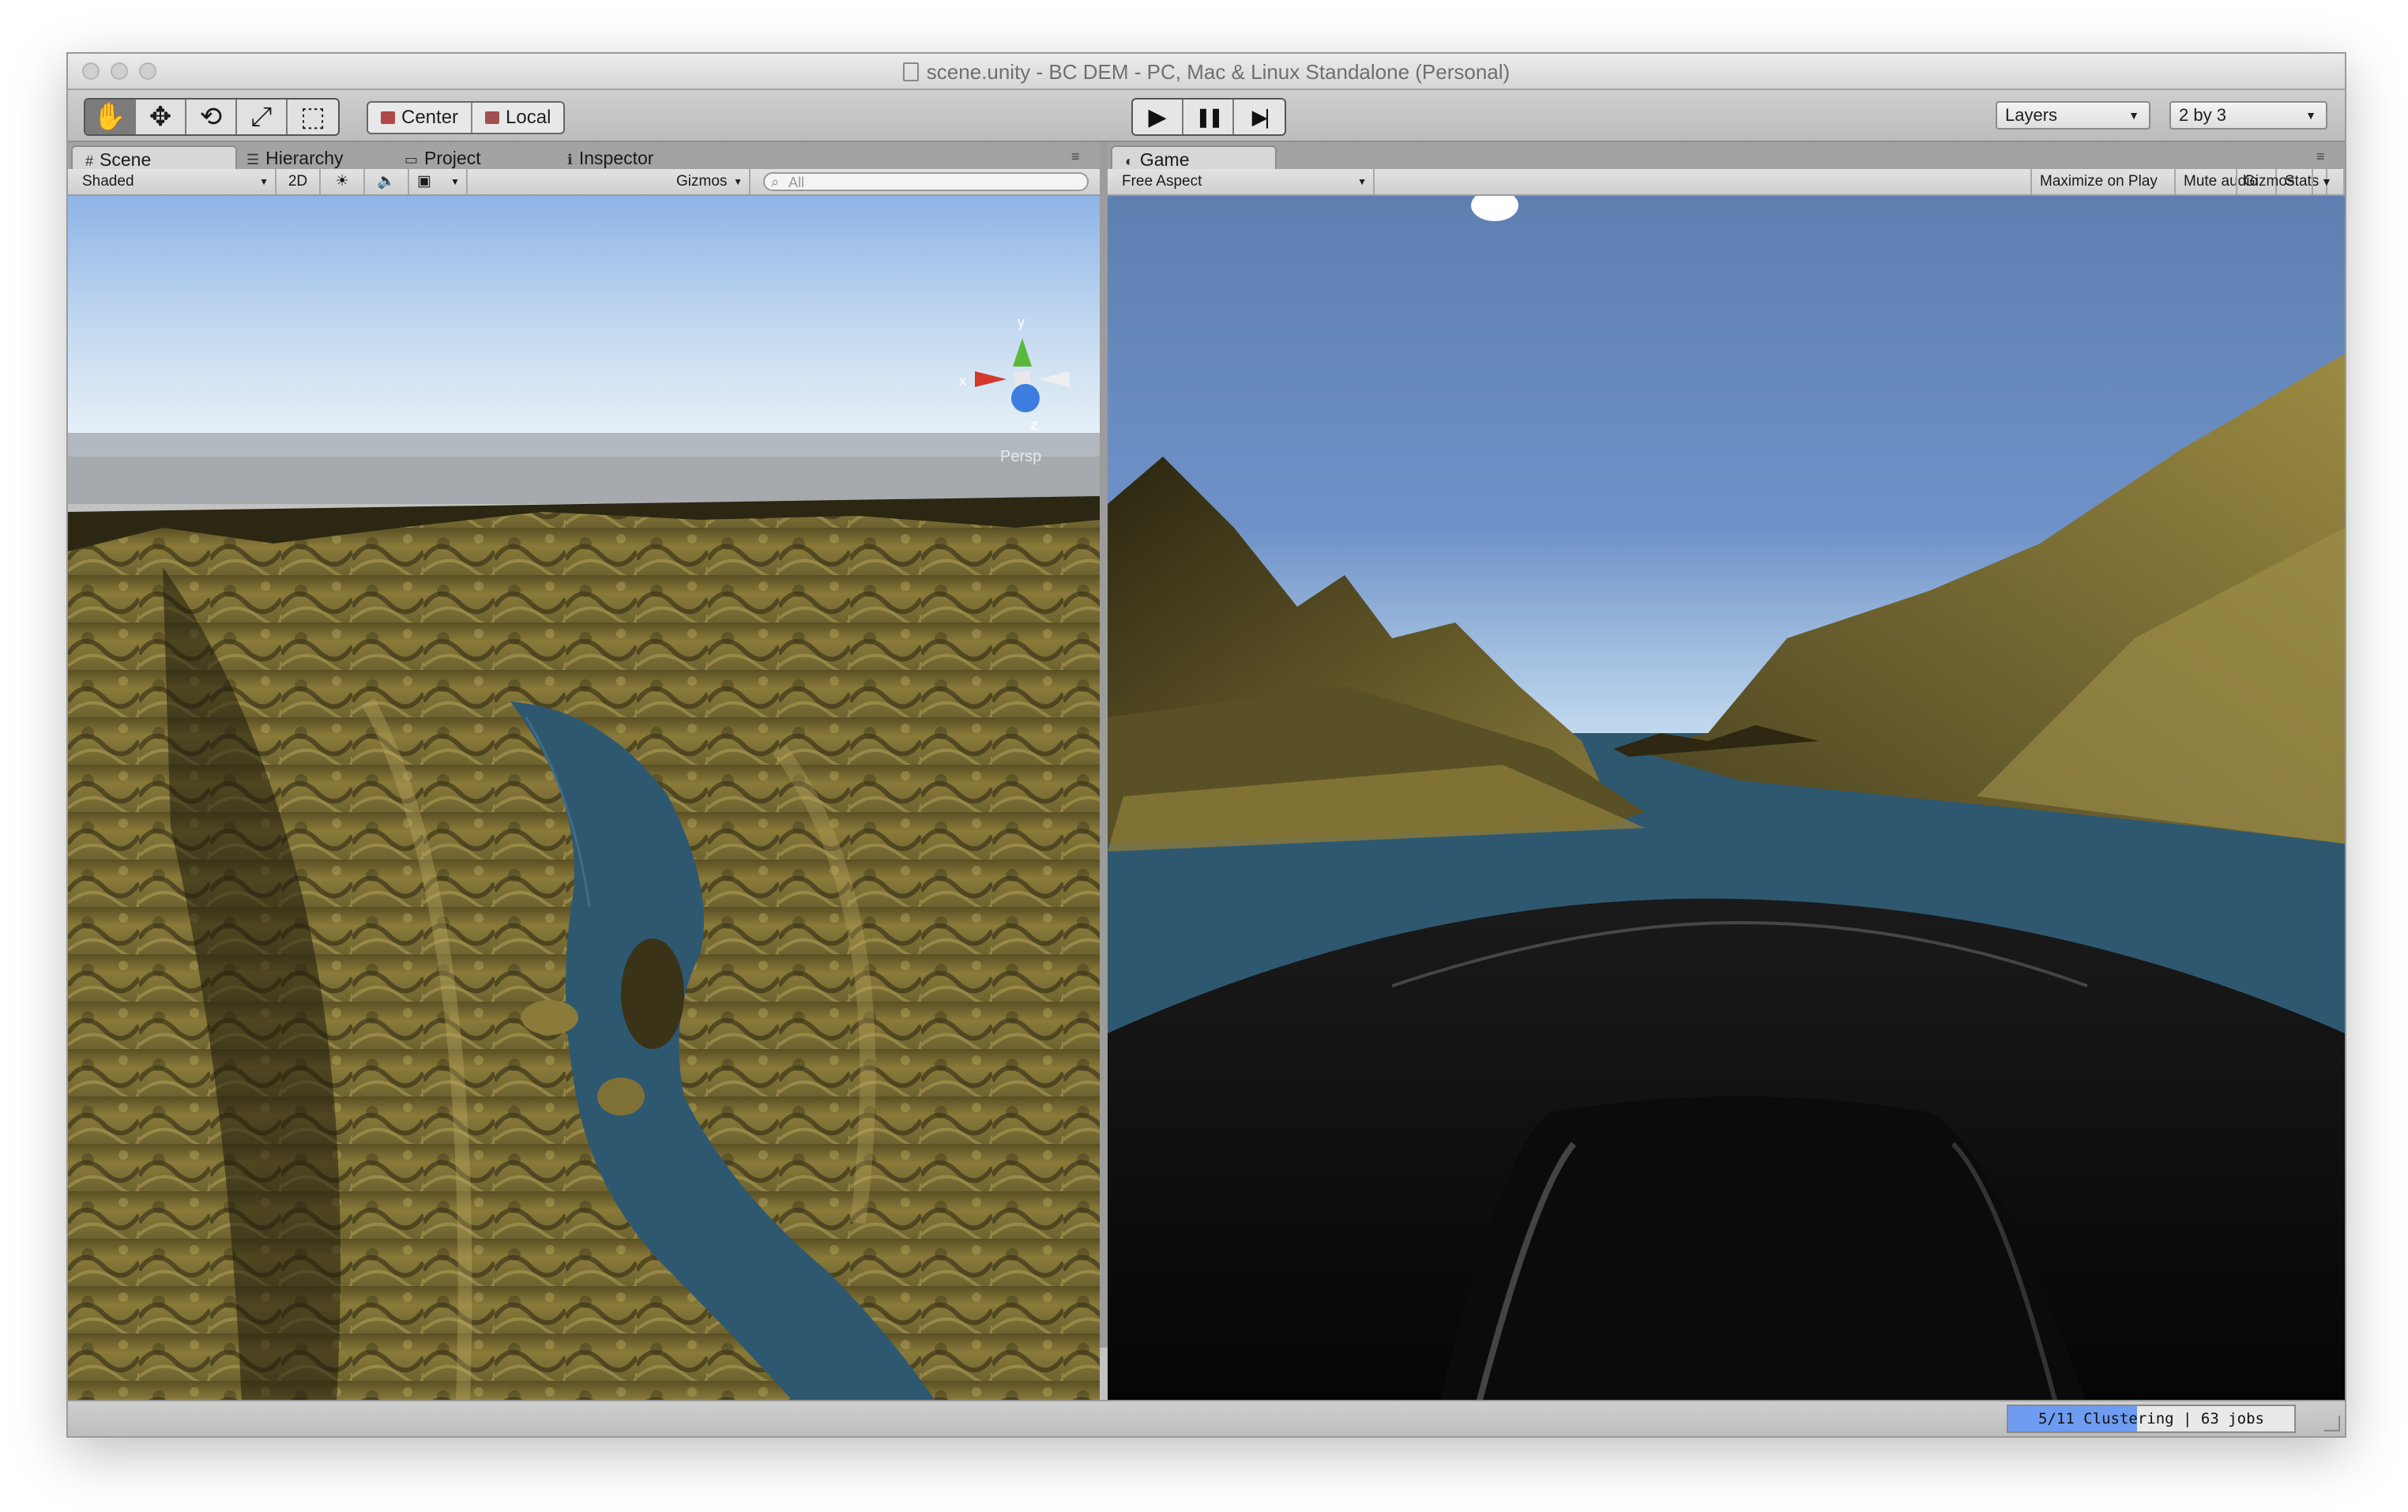 The height and width of the screenshot is (1512, 2408). Describe the element at coordinates (1104, 745) in the screenshot. I see `panel-splitter` at that location.